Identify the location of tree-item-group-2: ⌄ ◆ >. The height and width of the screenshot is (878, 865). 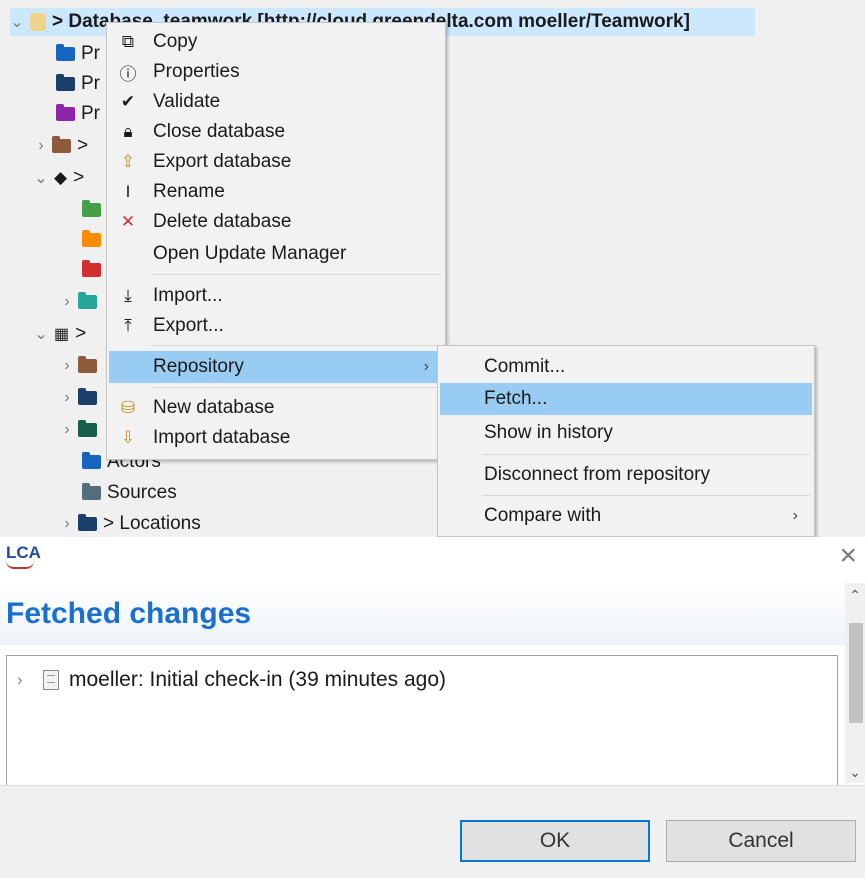
(59, 178).